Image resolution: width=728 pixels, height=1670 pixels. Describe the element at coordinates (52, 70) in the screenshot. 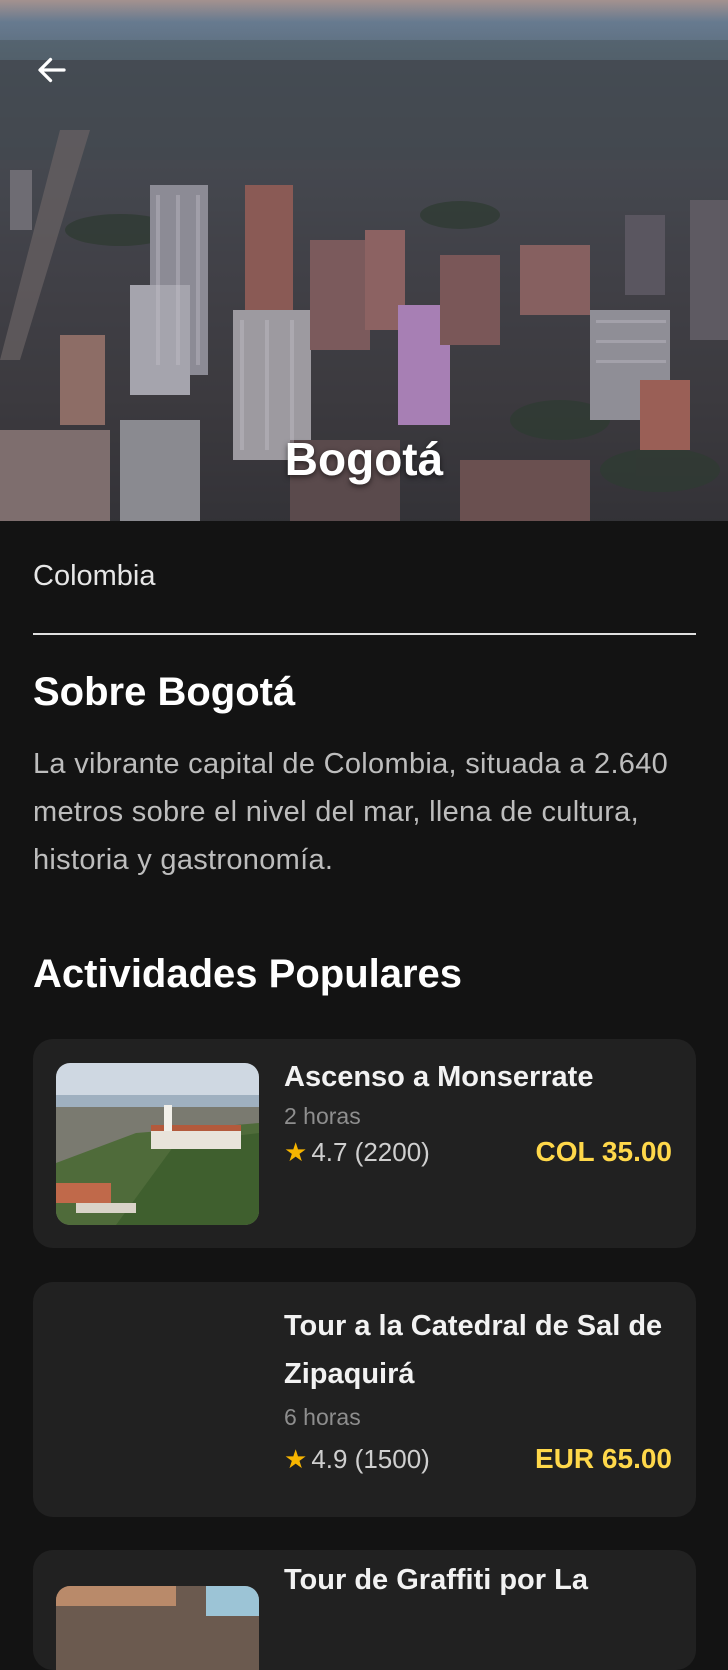

I see `arrow-left-icon` at that location.